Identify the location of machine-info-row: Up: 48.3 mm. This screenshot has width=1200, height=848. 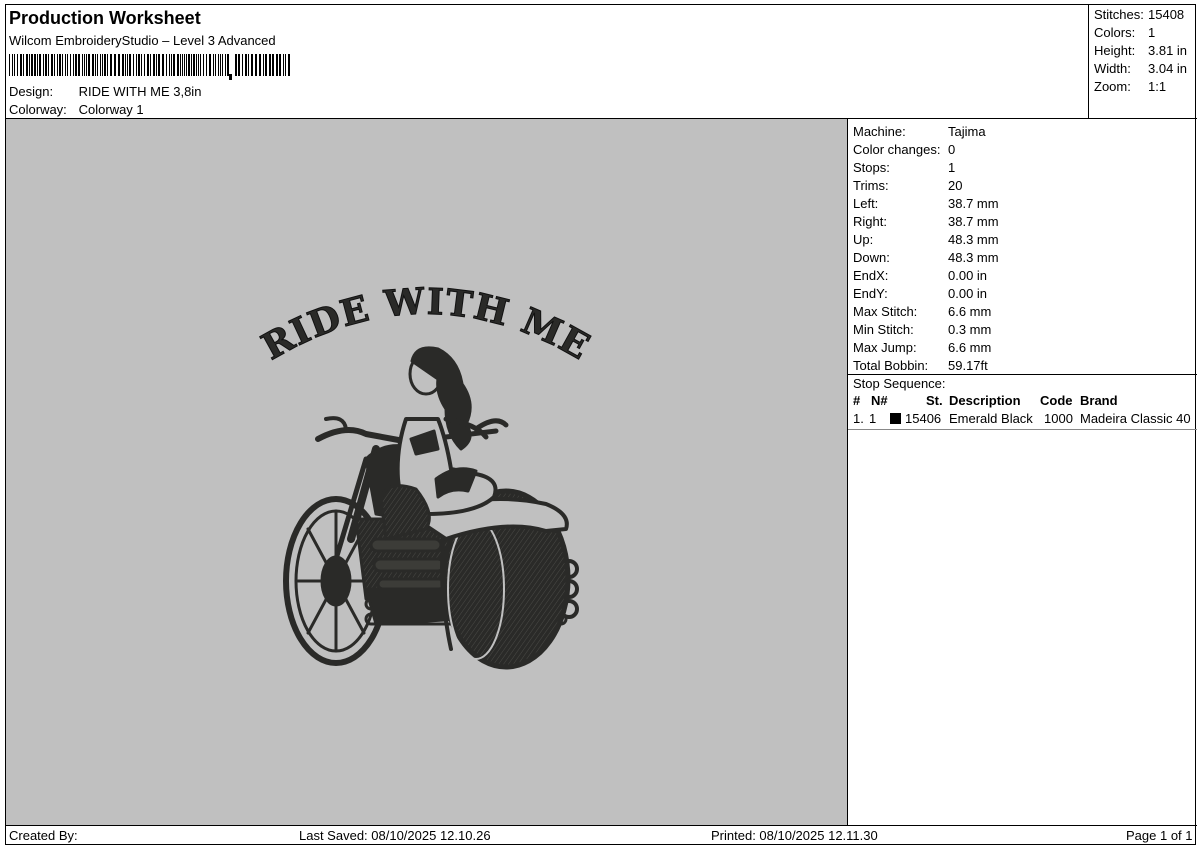
(926, 240).